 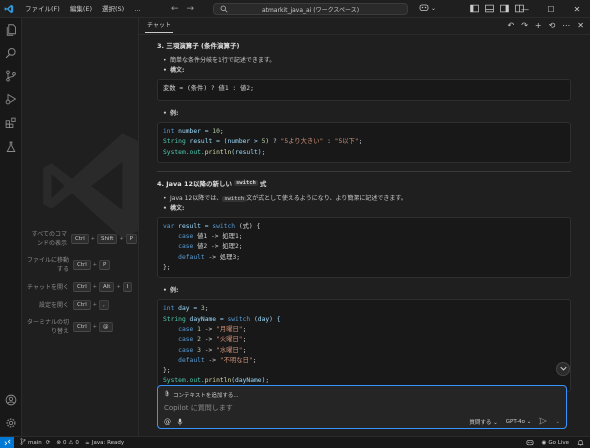 What do you see at coordinates (82, 239) in the screenshot?
I see `shortcut-row: すべてのコマンドの表示 Ctrl + Shift + P` at bounding box center [82, 239].